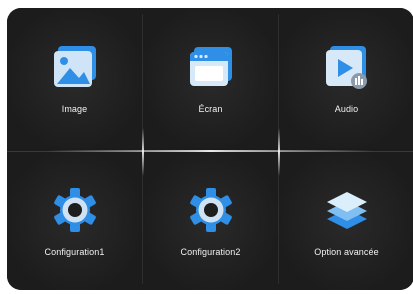  I want to click on image-icon, so click(74, 66).